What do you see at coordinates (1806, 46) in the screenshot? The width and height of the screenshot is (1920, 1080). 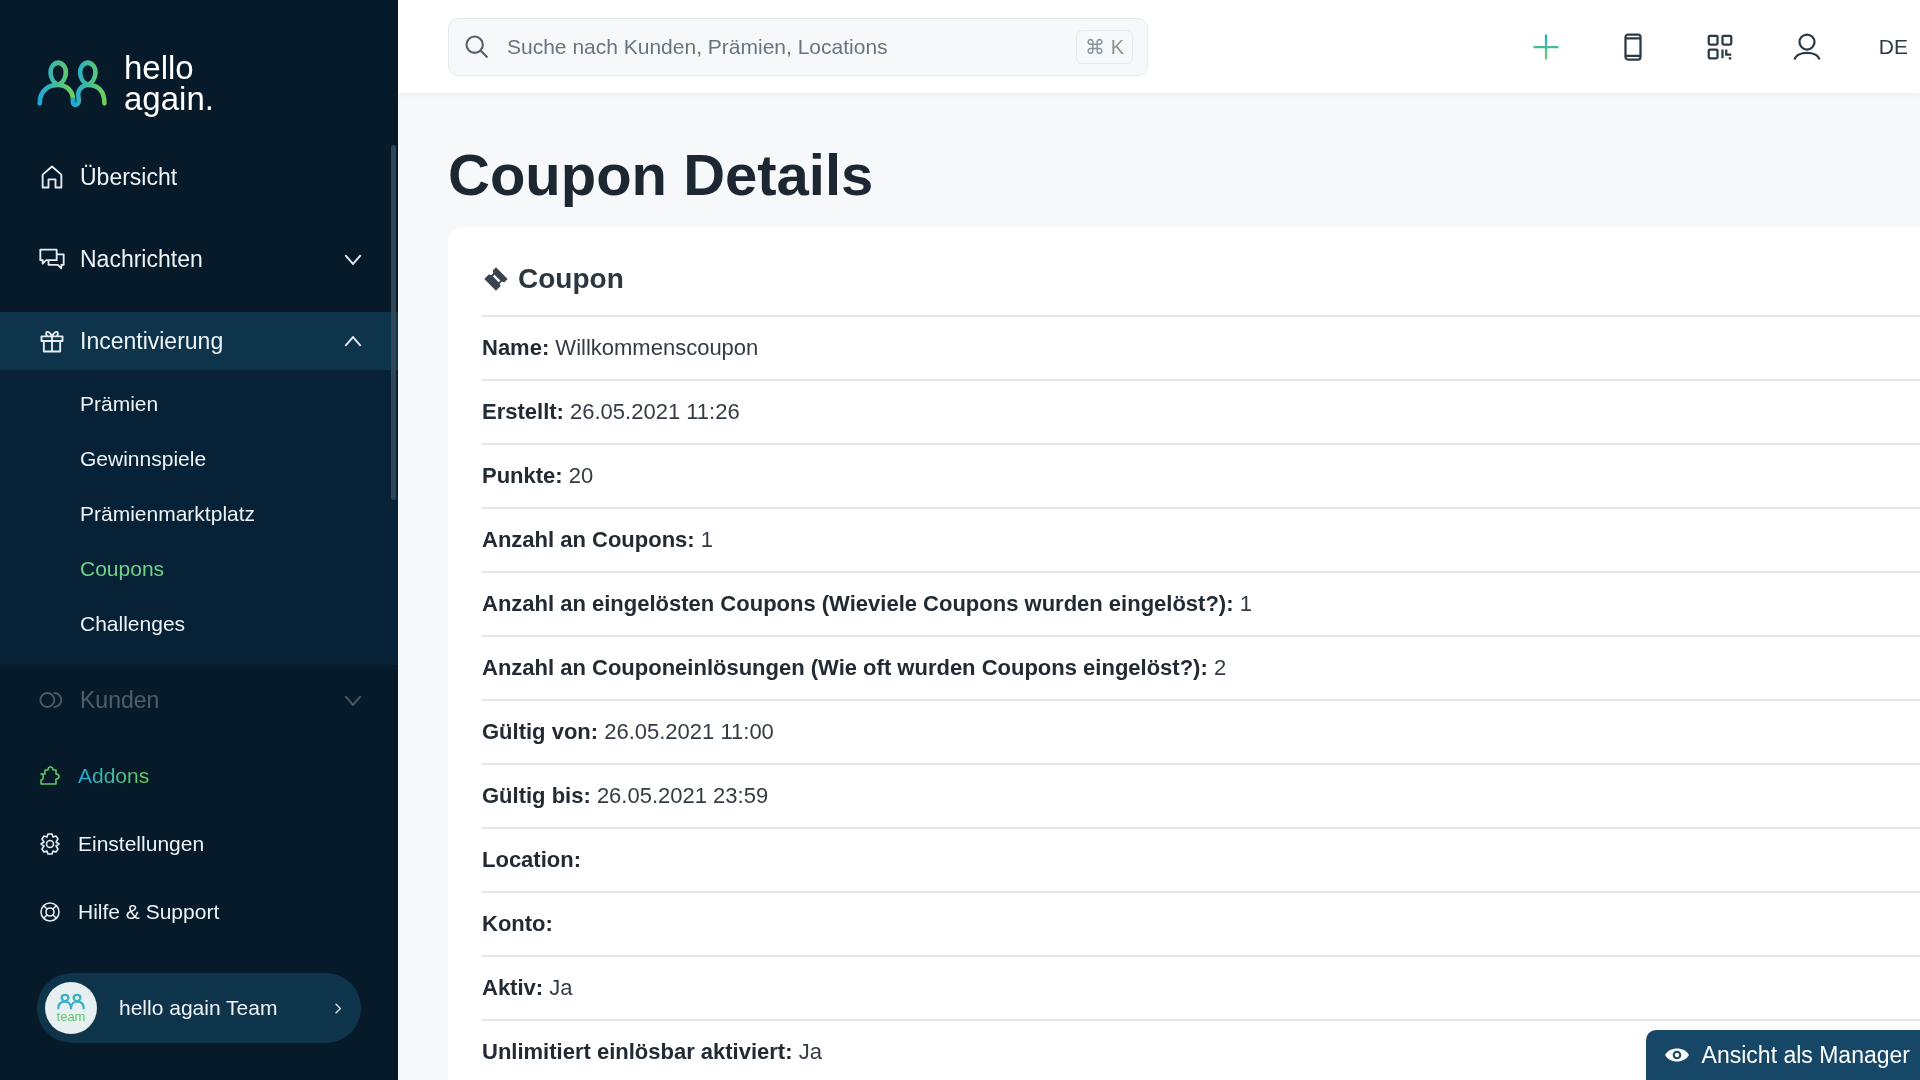 I see `user-icon` at bounding box center [1806, 46].